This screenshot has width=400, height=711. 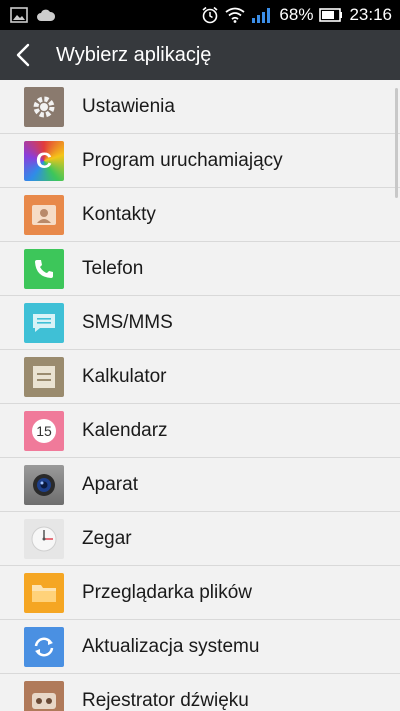 What do you see at coordinates (200, 215) in the screenshot?
I see `list-item-contacts: Kontakty` at bounding box center [200, 215].